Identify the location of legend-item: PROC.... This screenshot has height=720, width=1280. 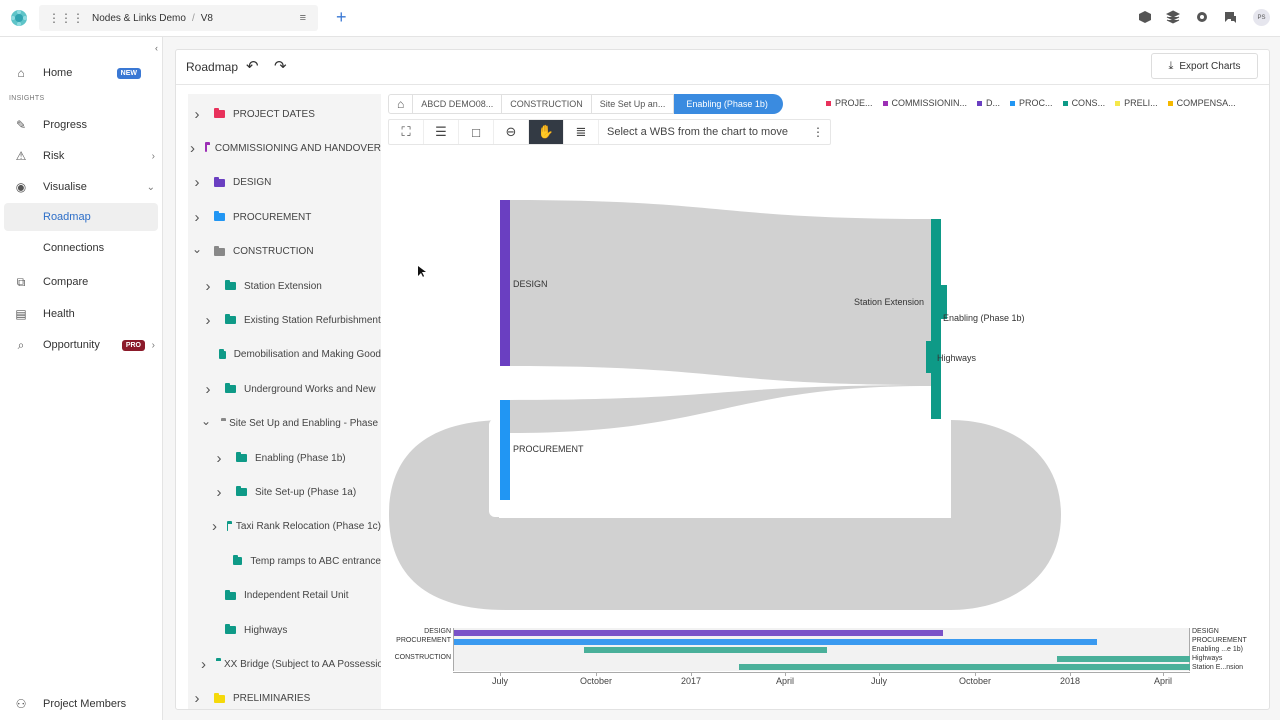
(1031, 103).